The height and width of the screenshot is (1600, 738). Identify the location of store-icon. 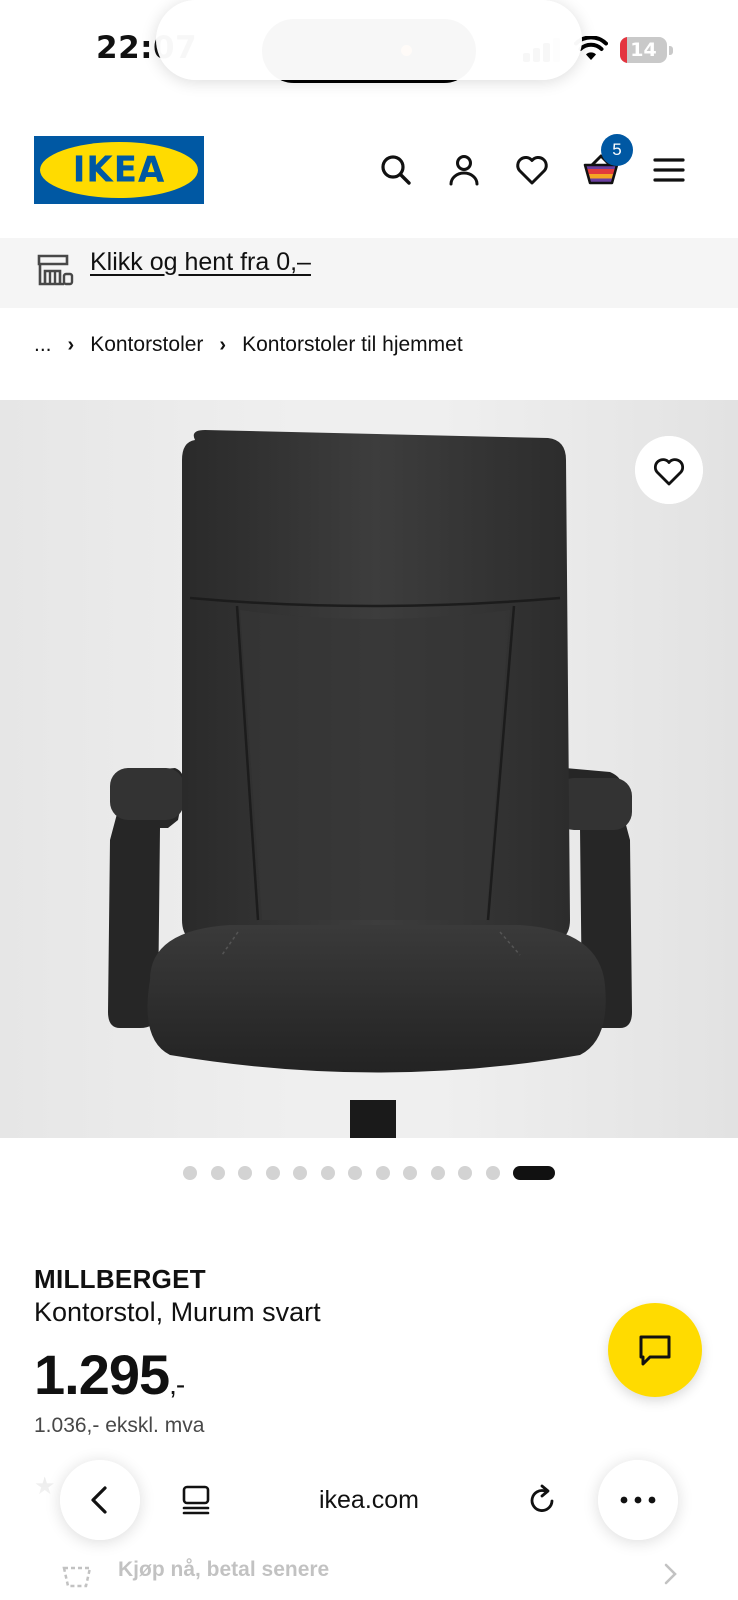
(55, 270).